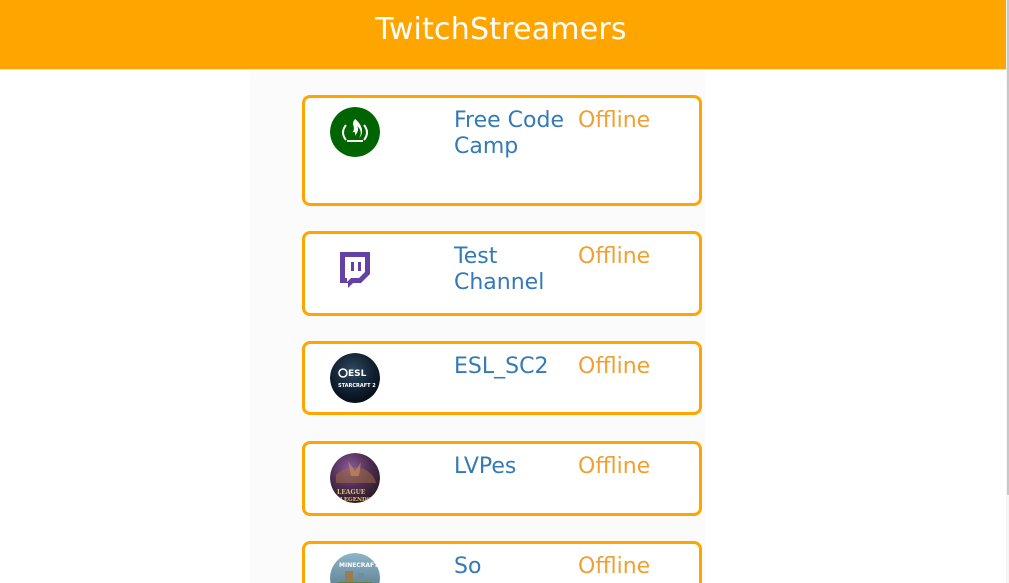 This screenshot has width=1009, height=583. What do you see at coordinates (357, 386) in the screenshot?
I see `svg-text: STARCRAFT 2` at bounding box center [357, 386].